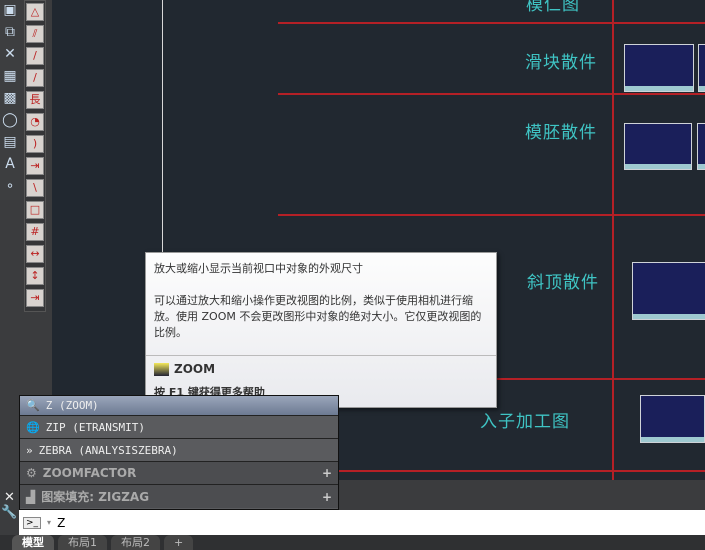 Image resolution: width=705 pixels, height=550 pixels. What do you see at coordinates (33, 405) in the screenshot?
I see `zoom-icon: 🔍` at bounding box center [33, 405].